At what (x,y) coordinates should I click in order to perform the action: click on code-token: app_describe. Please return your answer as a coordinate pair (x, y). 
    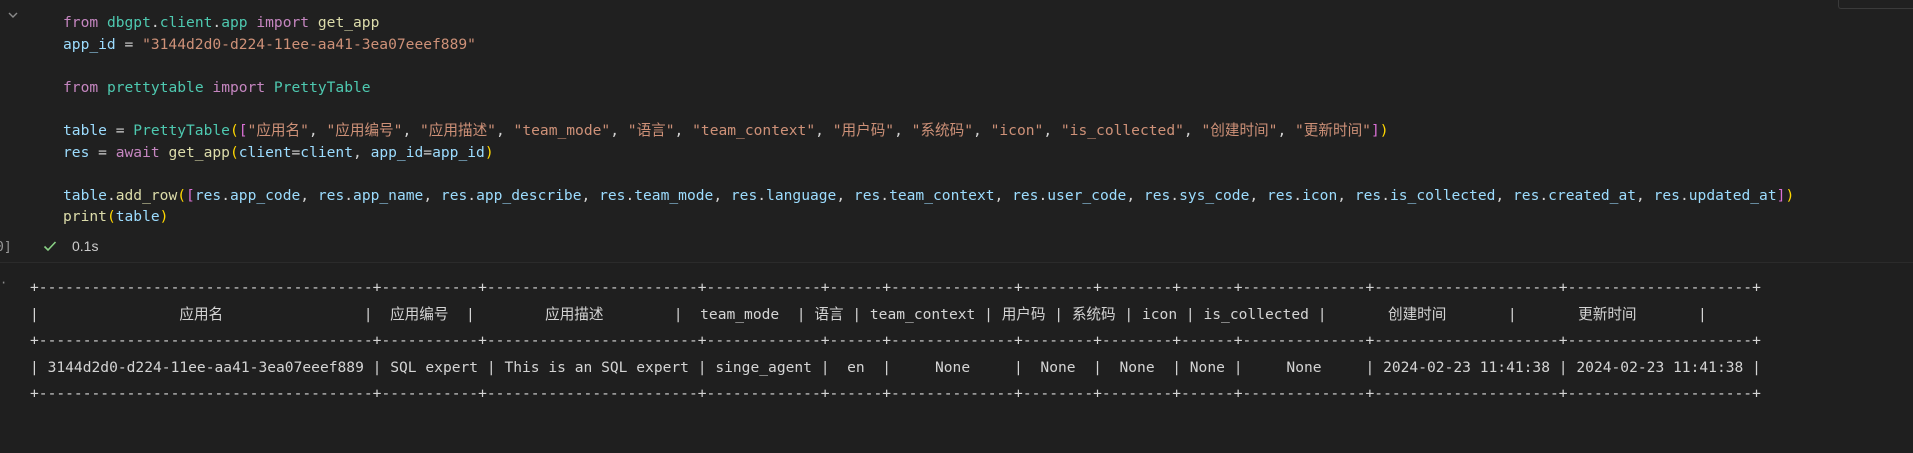
    Looking at the image, I should click on (529, 195).